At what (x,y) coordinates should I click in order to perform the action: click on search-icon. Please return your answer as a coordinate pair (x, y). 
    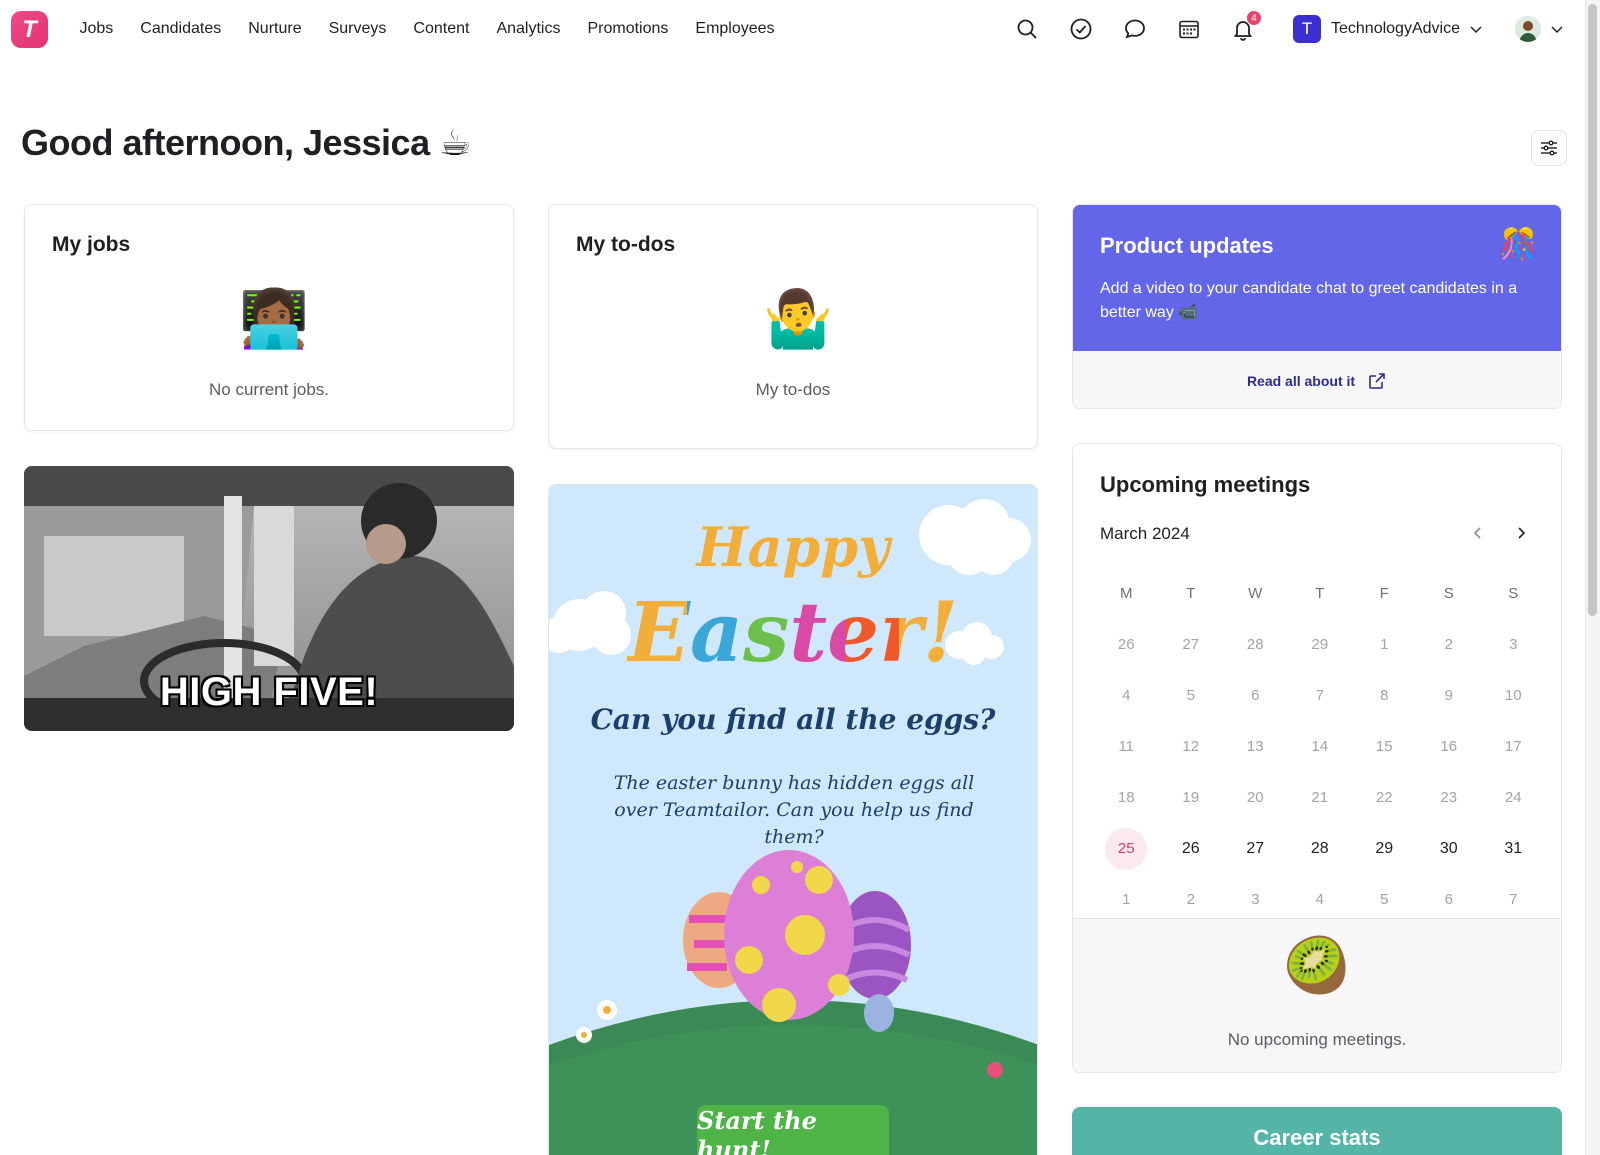
    Looking at the image, I should click on (1027, 29).